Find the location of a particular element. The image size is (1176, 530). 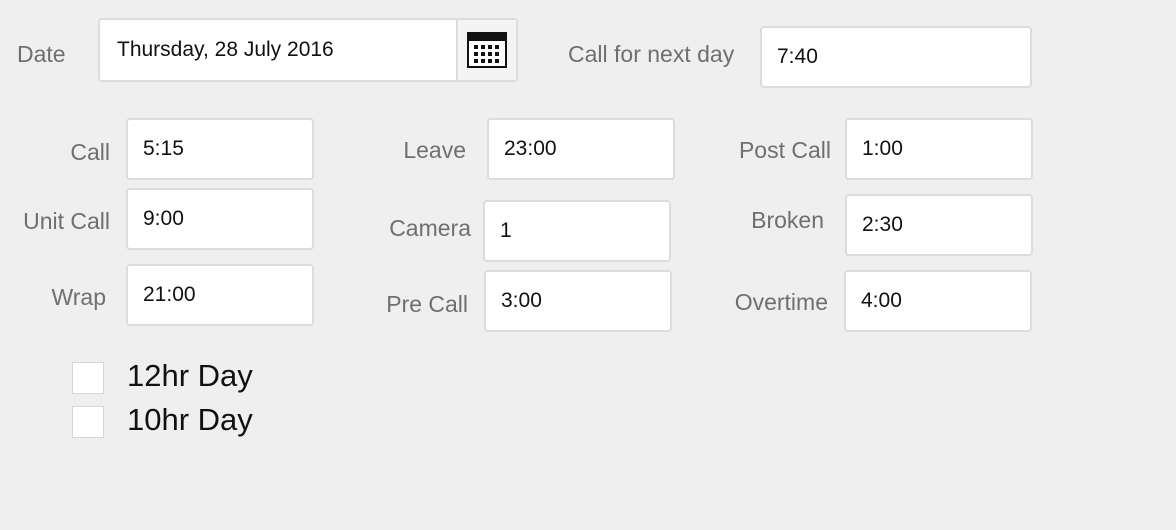

date-value: Thursday, 28 July 2016 is located at coordinates (278, 50).